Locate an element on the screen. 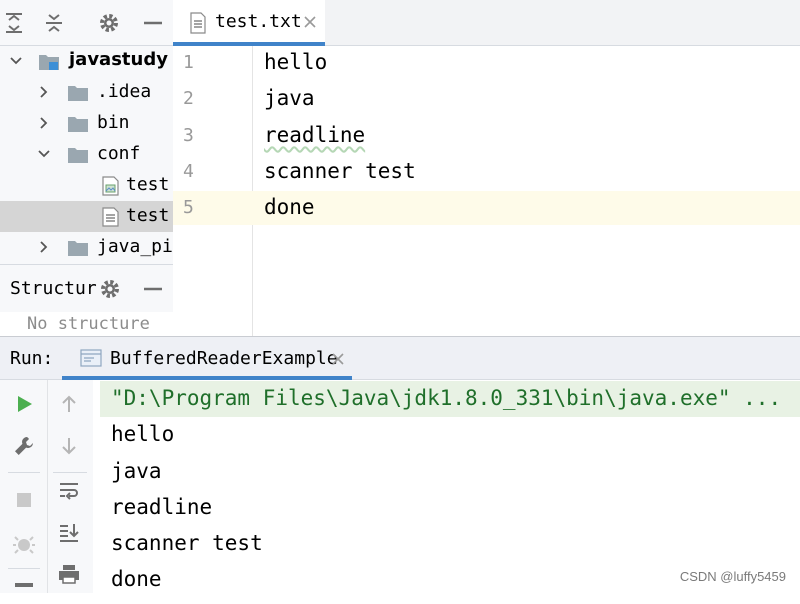 This screenshot has height=604, width=800. stop-icon is located at coordinates (24, 500).